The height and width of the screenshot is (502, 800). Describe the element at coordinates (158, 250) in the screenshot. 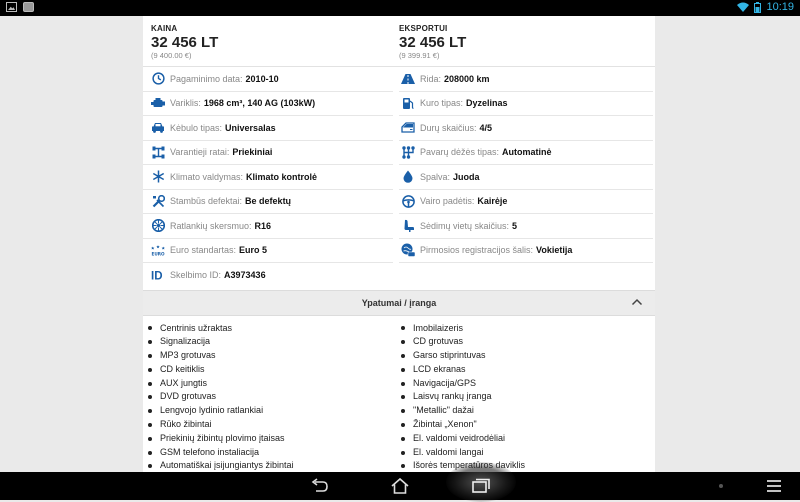

I see `euro-standard-icon: EURO` at that location.